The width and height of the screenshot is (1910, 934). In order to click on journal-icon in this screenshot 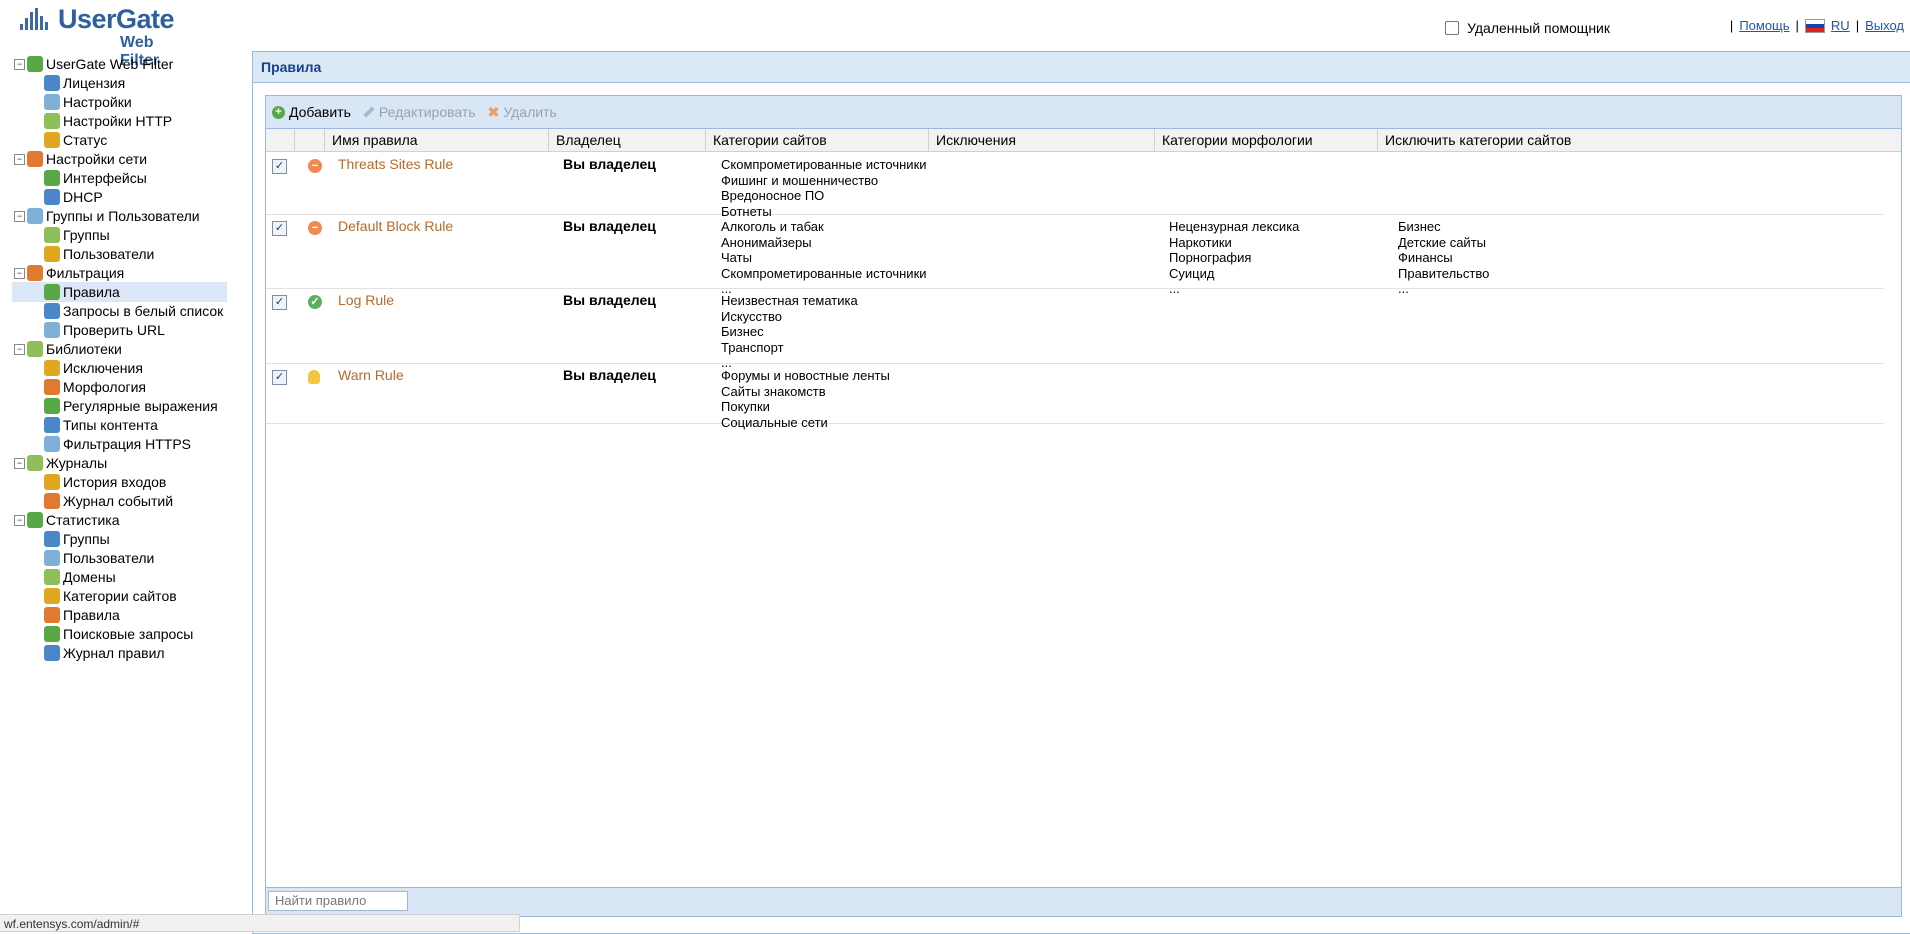, I will do `click(35, 463)`.